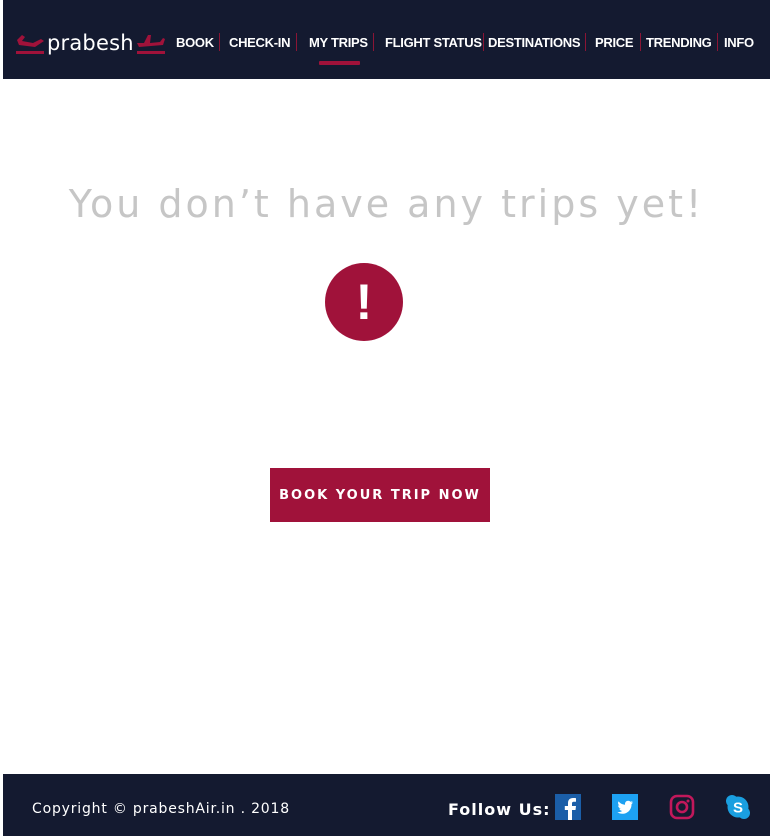 The image size is (770, 836). Describe the element at coordinates (259, 43) in the screenshot. I see `nav-item-check-in: CHECK-IN` at that location.